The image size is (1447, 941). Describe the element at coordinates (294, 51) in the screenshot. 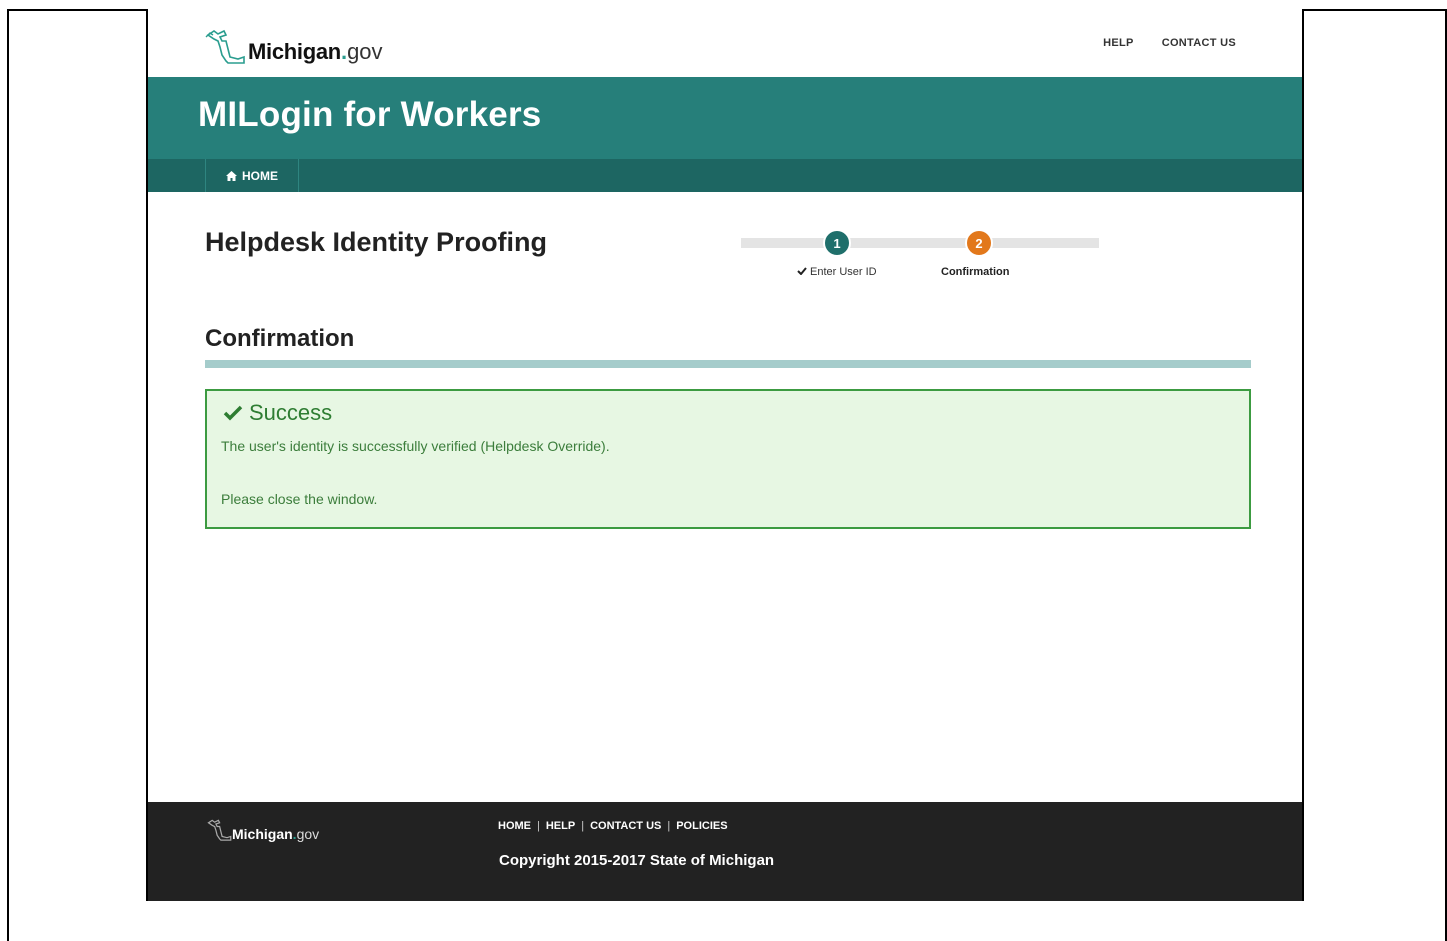

I see `logo-name: Michigan` at that location.